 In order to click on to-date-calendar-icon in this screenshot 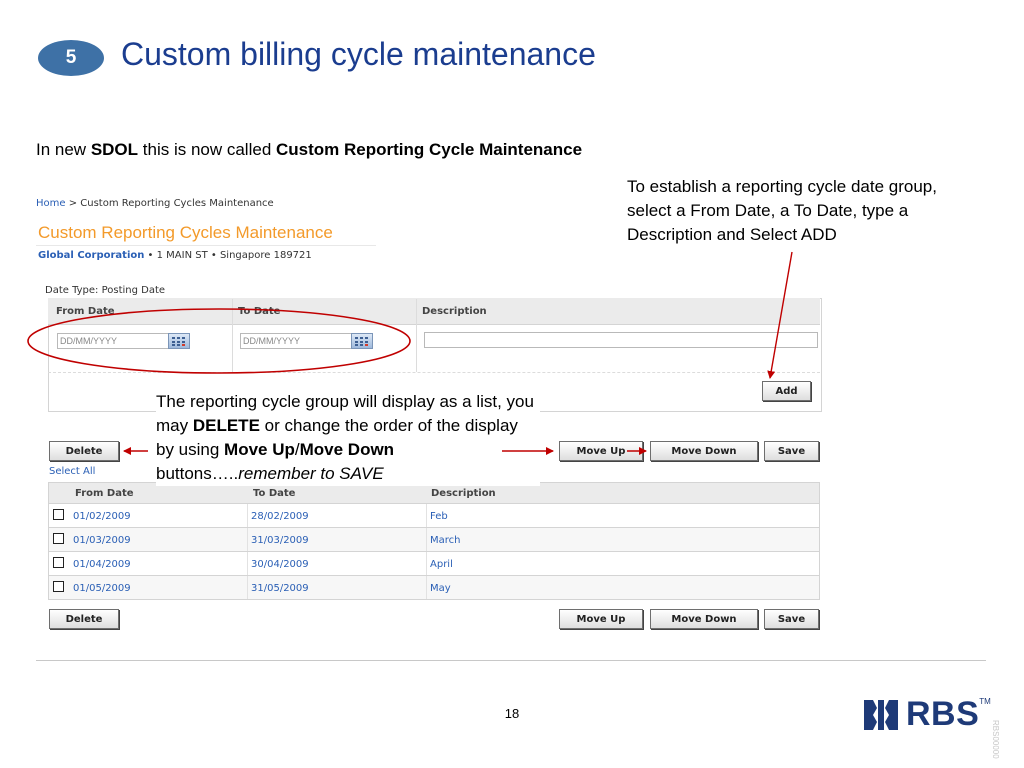, I will do `click(362, 341)`.